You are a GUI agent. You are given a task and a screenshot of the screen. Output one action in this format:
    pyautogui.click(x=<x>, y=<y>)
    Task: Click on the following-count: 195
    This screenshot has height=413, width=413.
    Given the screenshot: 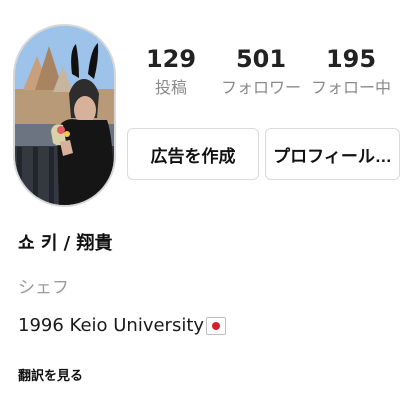 What is the action you would take?
    pyautogui.click(x=351, y=59)
    